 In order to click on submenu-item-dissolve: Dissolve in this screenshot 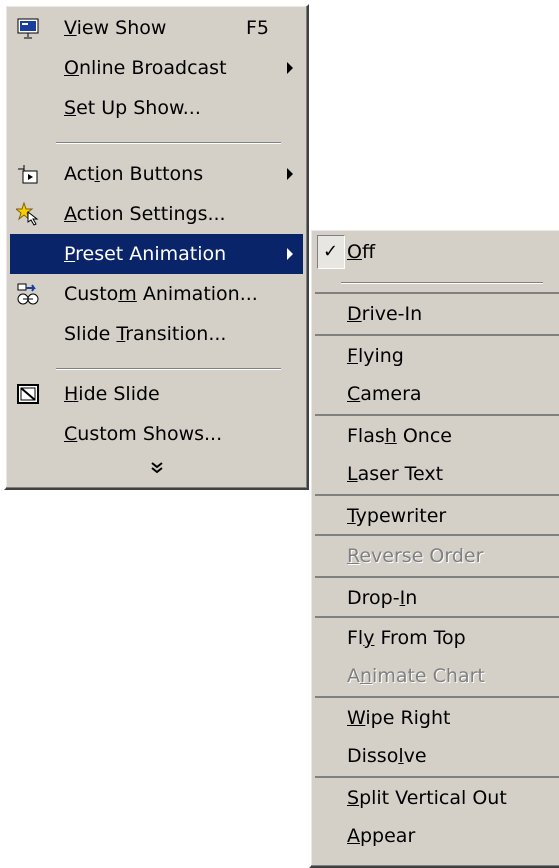, I will do `click(437, 756)`.